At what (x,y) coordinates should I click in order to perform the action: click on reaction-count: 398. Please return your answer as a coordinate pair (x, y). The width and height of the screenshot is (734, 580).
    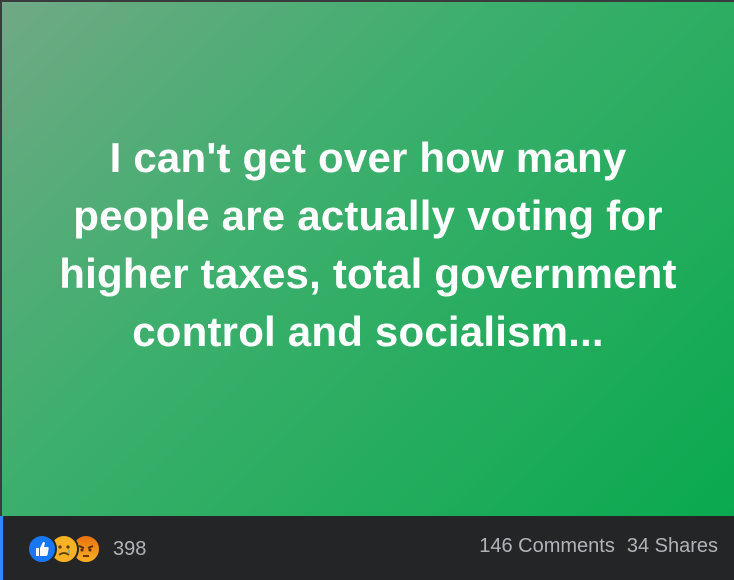
    Looking at the image, I should click on (130, 548).